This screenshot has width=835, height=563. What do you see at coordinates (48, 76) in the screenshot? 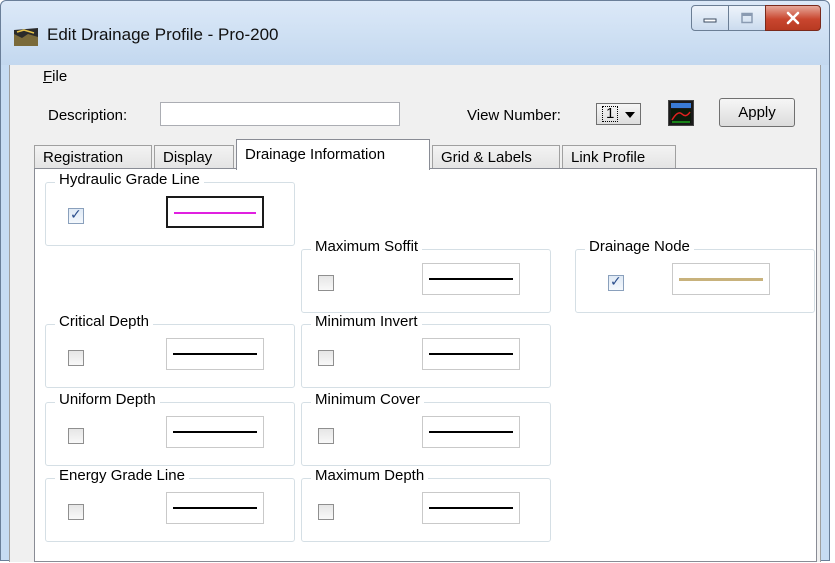
I see `menu-file-mnemonic: F` at bounding box center [48, 76].